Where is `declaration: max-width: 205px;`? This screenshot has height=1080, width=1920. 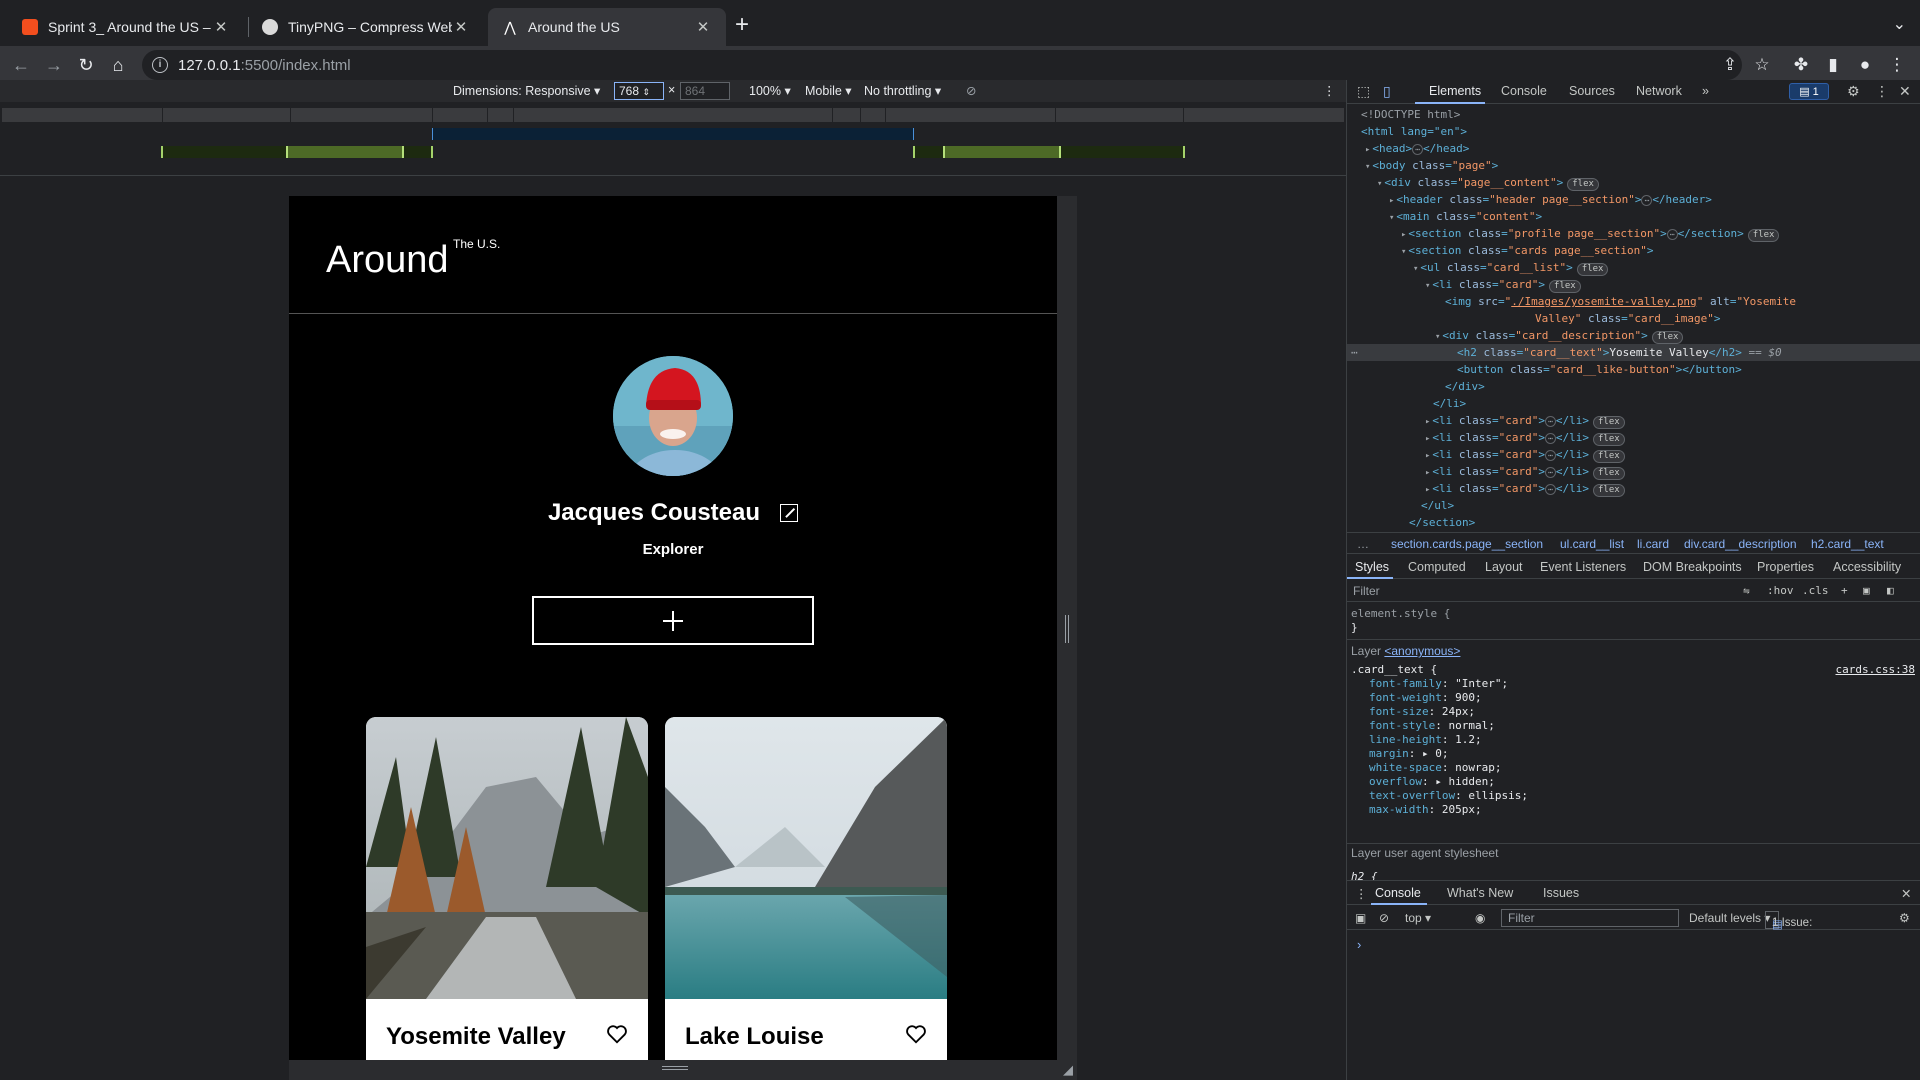
declaration: max-width: 205px; is located at coordinates (1425, 810).